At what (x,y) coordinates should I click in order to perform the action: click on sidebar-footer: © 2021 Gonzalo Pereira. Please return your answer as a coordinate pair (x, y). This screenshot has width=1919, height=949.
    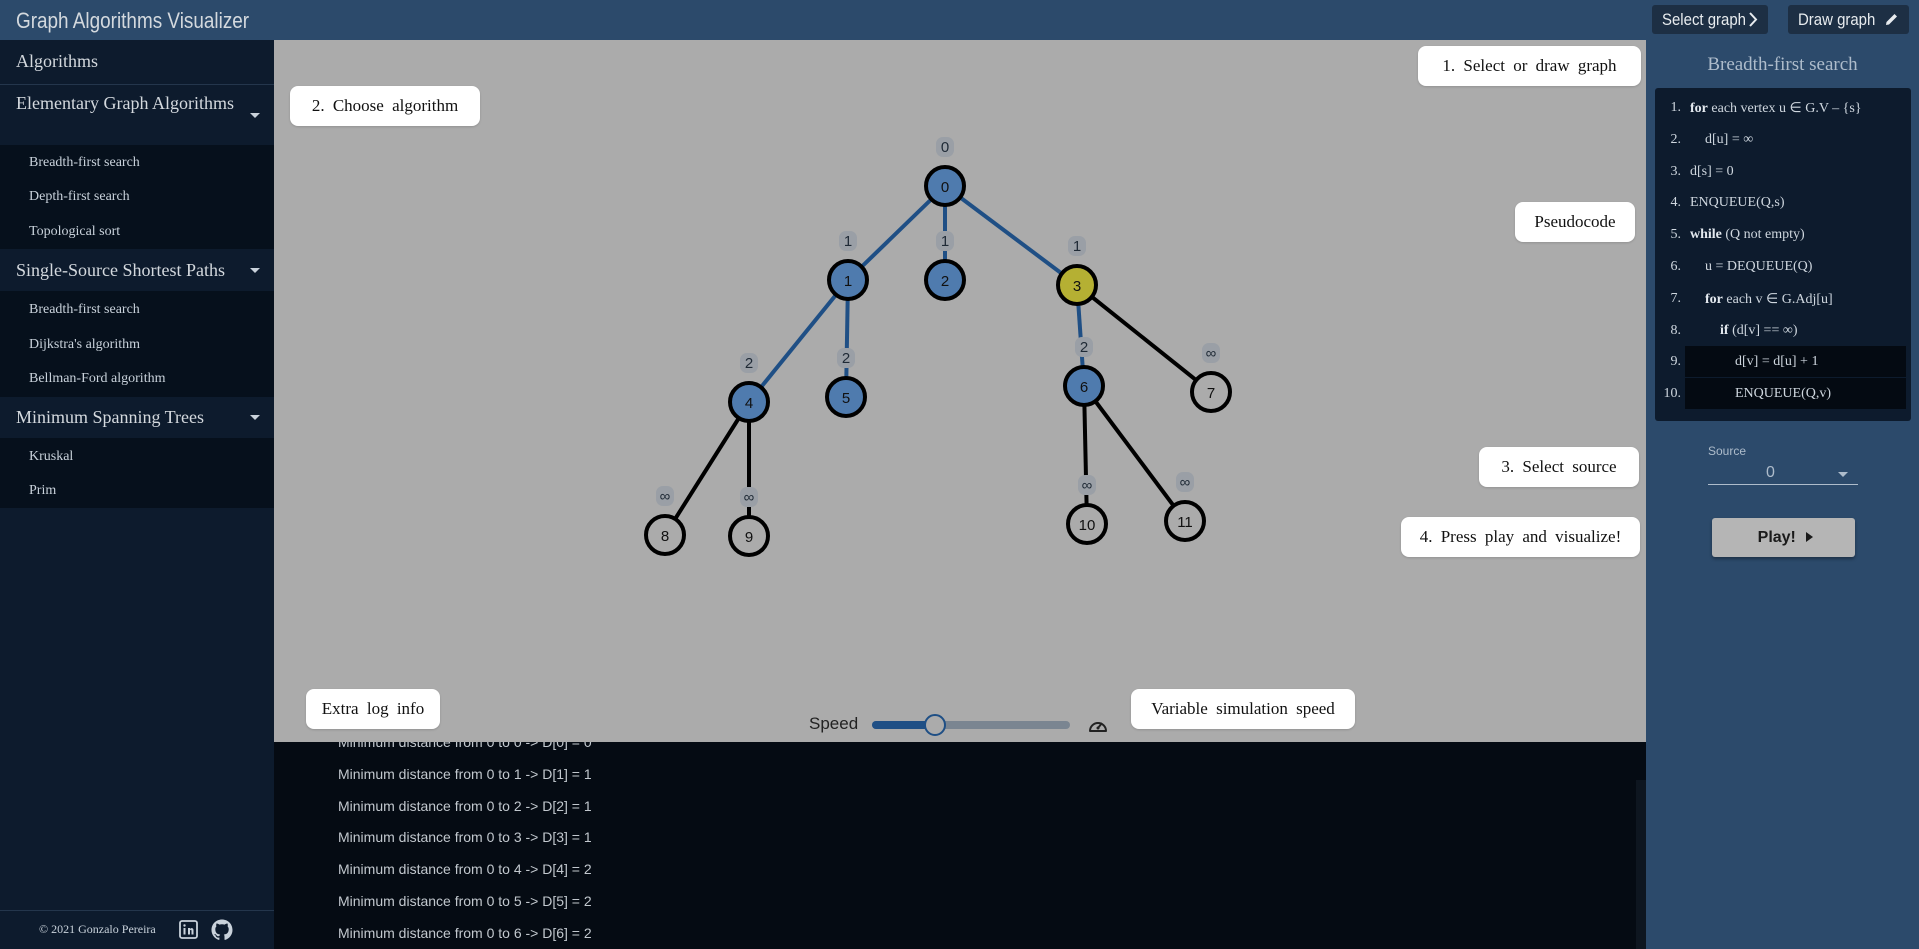
    Looking at the image, I should click on (137, 929).